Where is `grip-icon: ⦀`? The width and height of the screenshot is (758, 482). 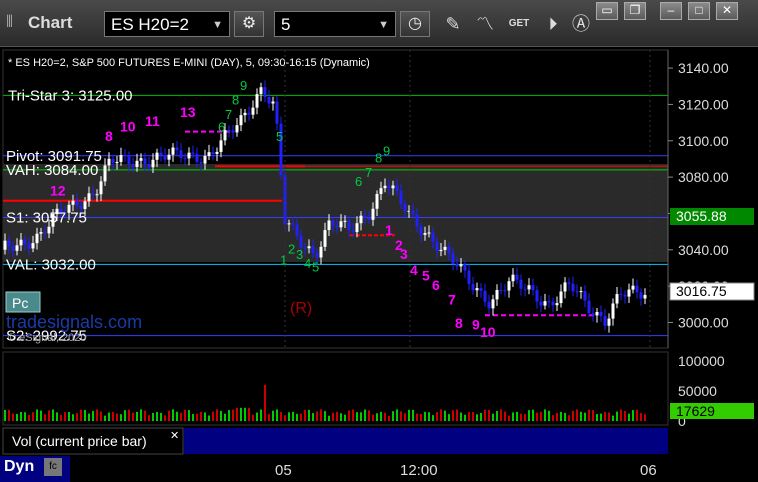
grip-icon: ⦀ is located at coordinates (9, 23).